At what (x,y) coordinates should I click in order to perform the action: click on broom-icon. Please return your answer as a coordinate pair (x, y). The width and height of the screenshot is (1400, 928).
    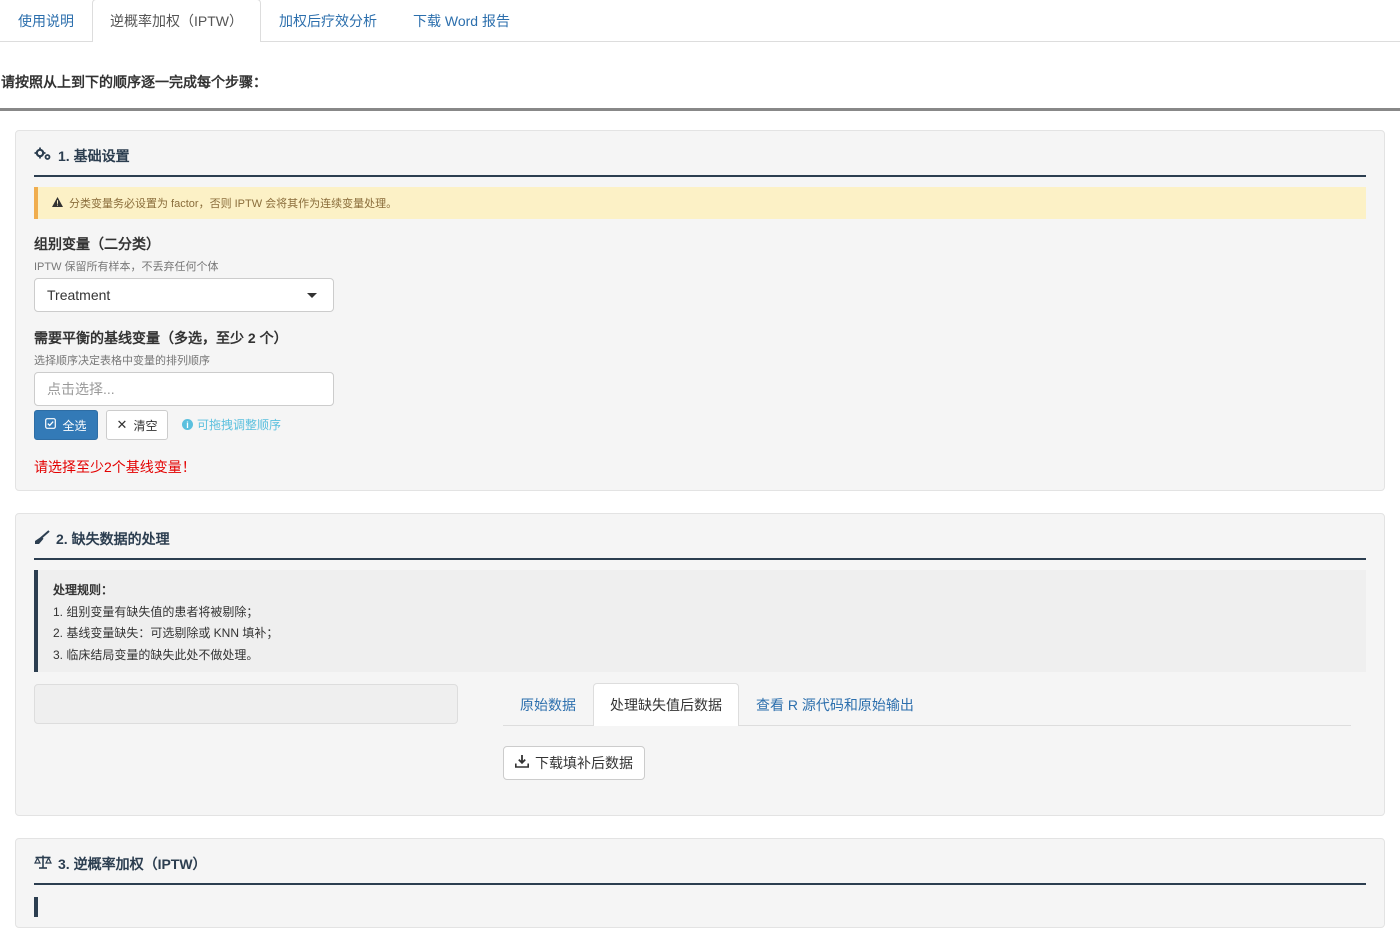
    Looking at the image, I should click on (42, 539).